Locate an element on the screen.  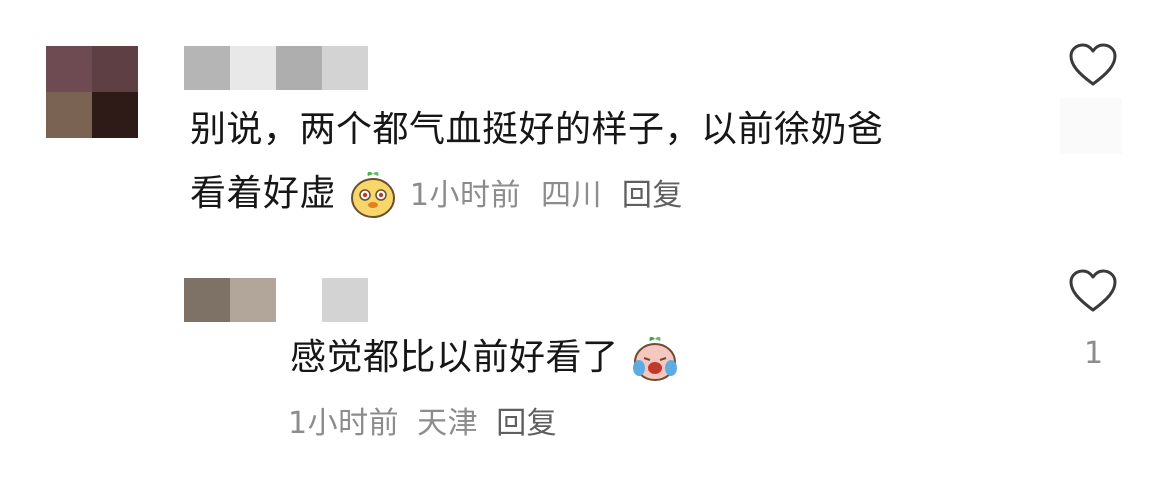
comment-location: 天津 is located at coordinates (448, 423).